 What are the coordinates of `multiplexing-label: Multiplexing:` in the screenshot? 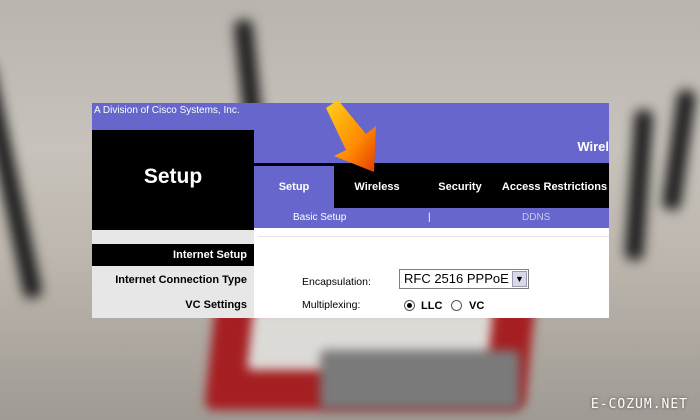 It's located at (331, 305).